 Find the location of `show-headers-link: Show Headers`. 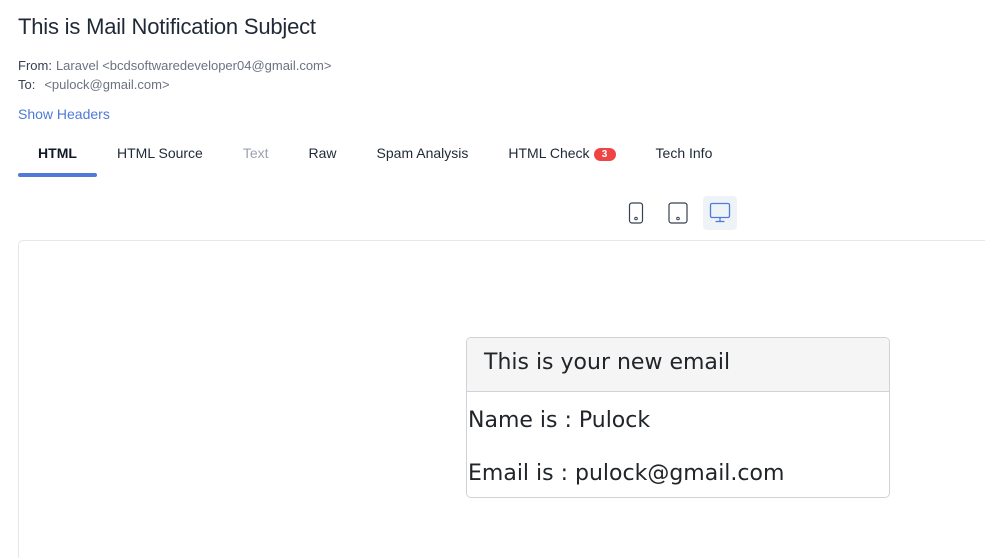

show-headers-link: Show Headers is located at coordinates (64, 114).